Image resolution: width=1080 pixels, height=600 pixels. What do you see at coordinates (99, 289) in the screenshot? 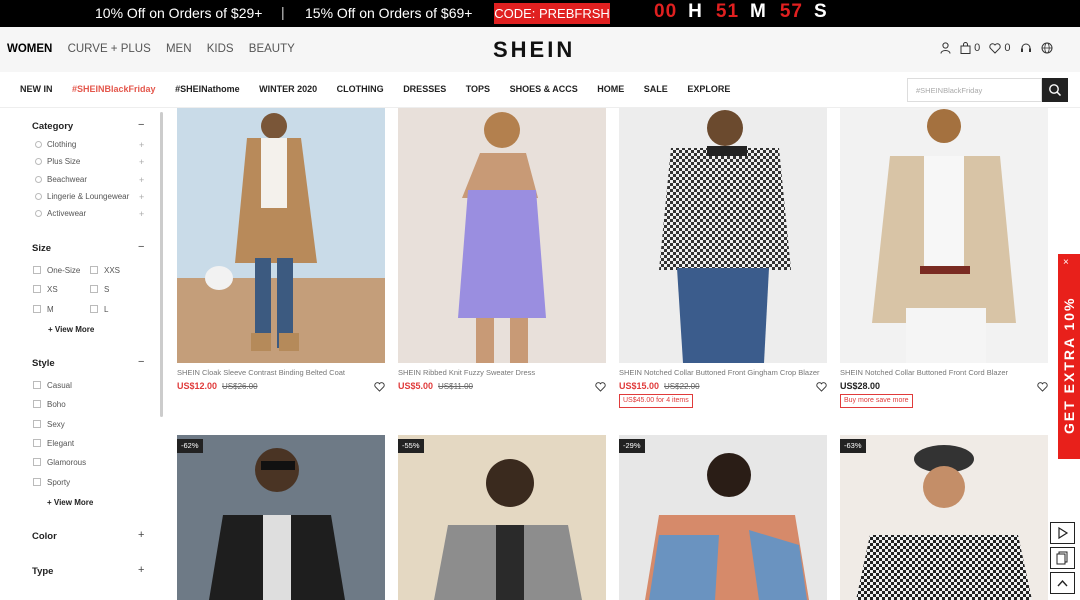
I see `size-s: S` at bounding box center [99, 289].